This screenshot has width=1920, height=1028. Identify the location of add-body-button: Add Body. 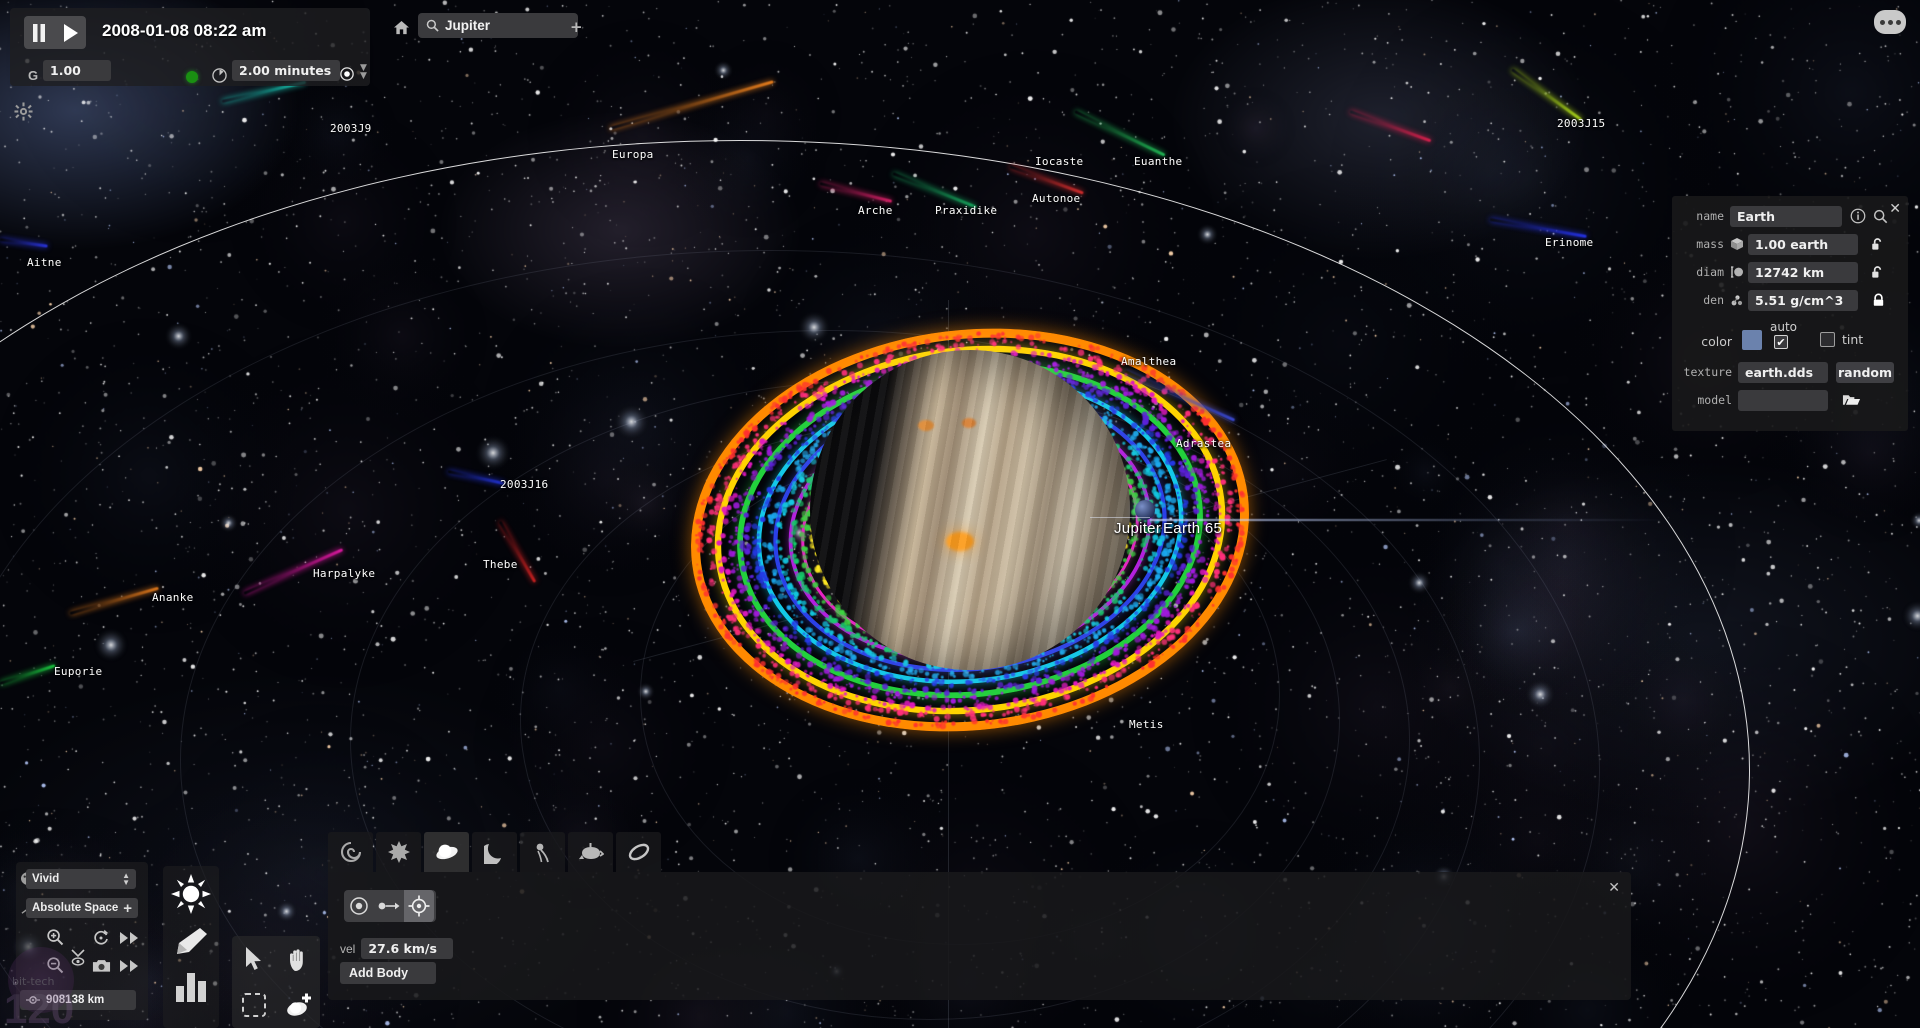
(388, 973).